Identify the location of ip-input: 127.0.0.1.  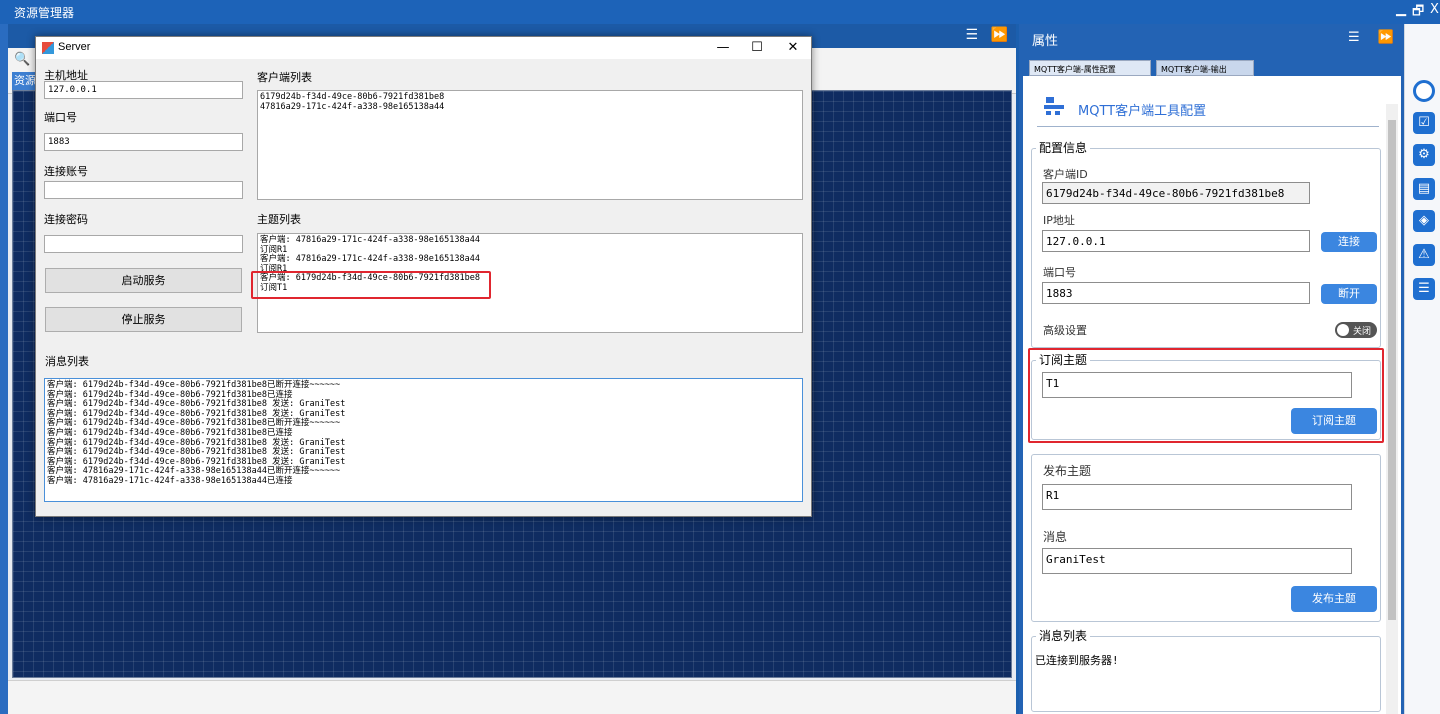
(1176, 241).